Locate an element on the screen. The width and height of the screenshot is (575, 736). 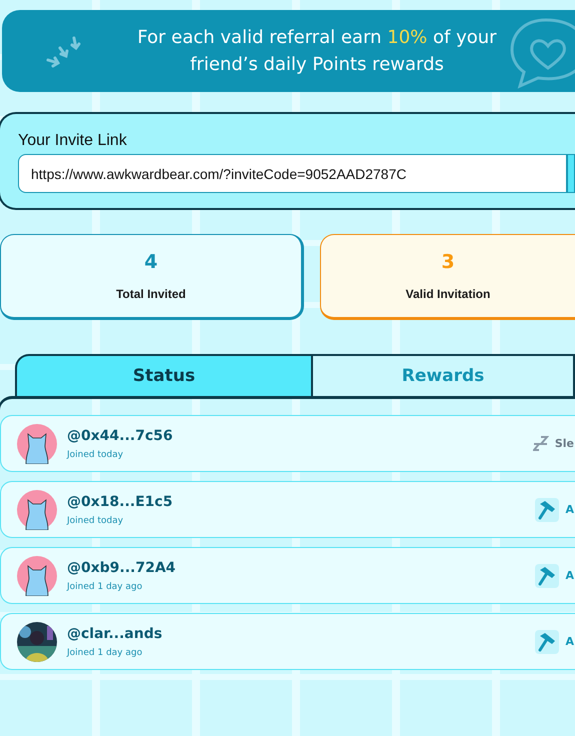
status-label: Sle is located at coordinates (564, 443).